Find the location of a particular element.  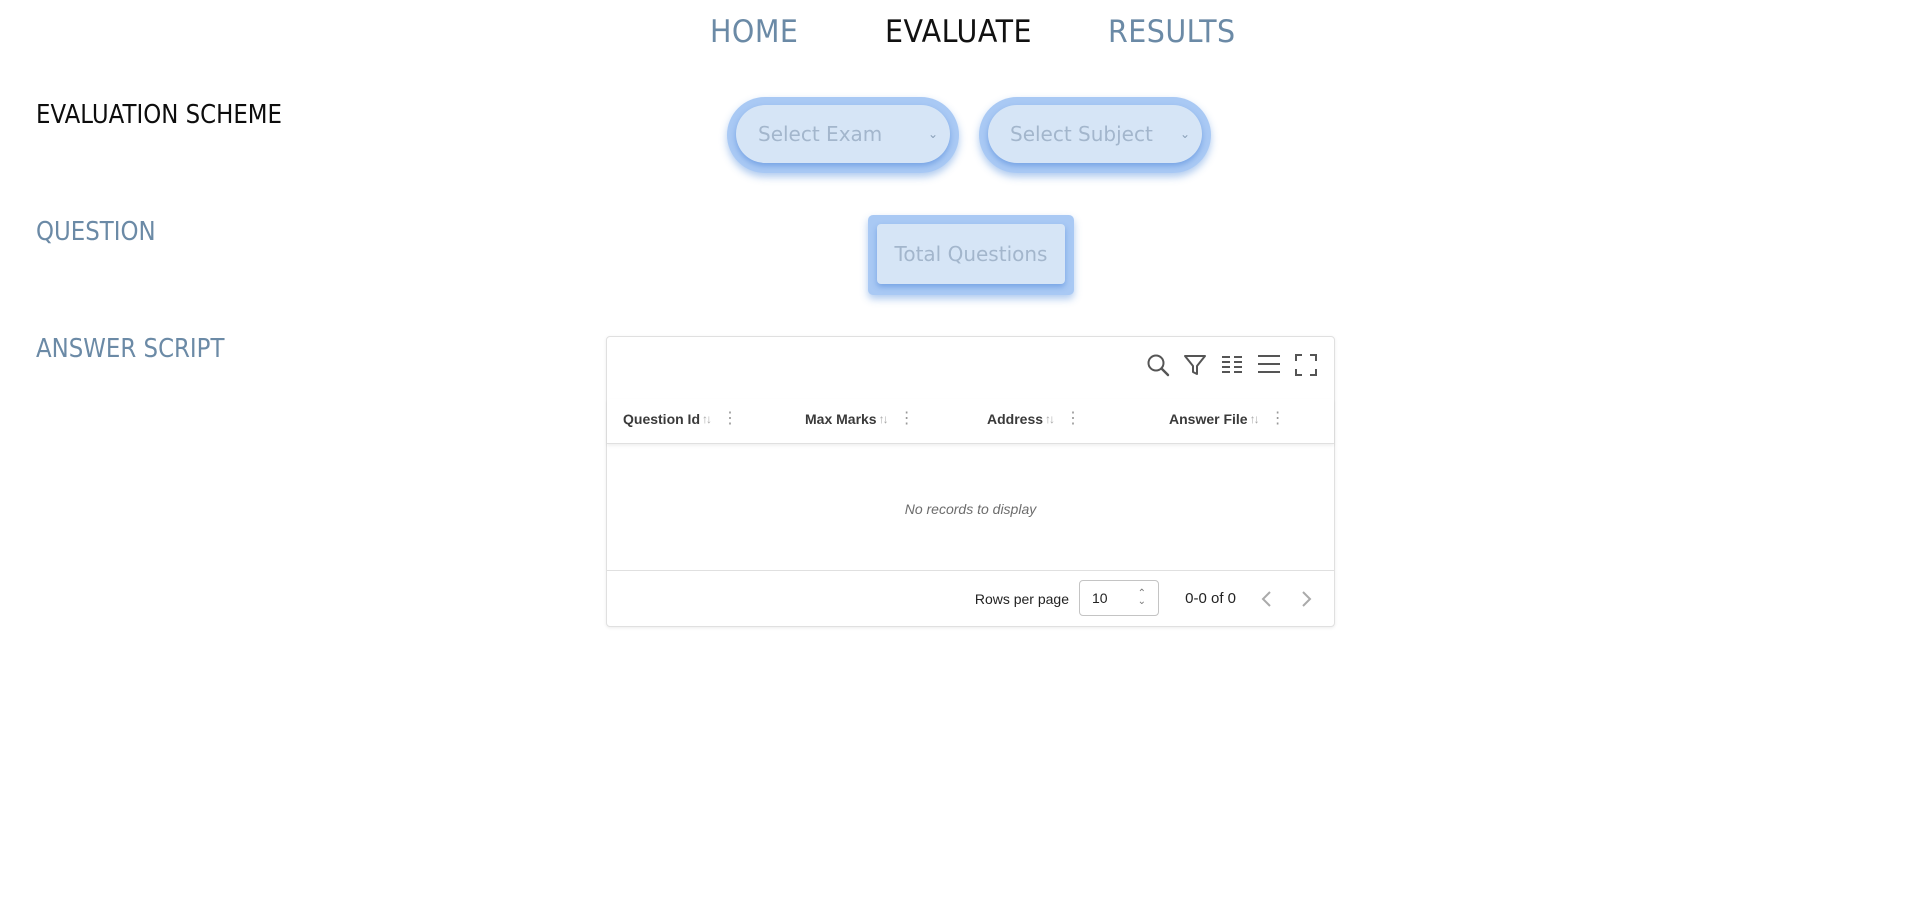

exam-select: Select Exam ⌄ is located at coordinates (843, 134).